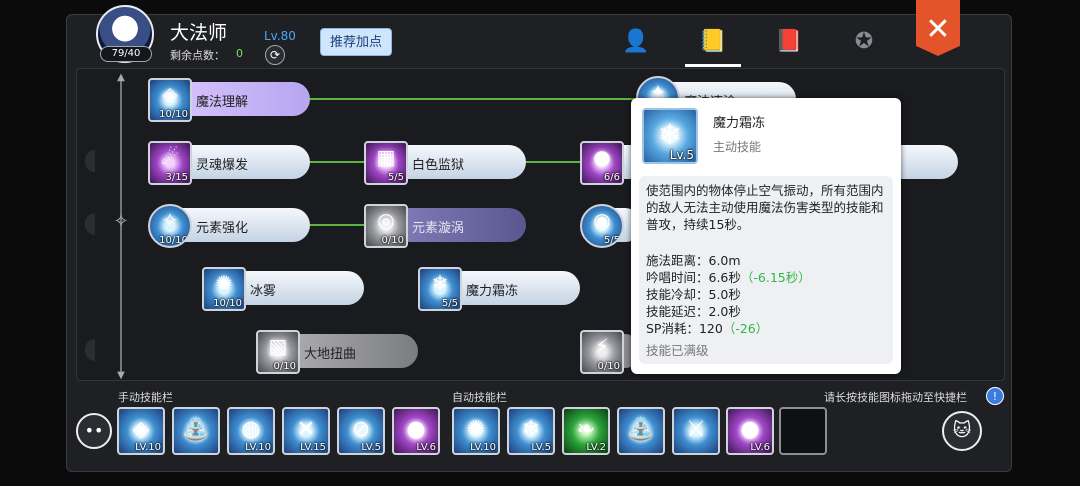  I want to click on active-tab-indicator, so click(713, 65).